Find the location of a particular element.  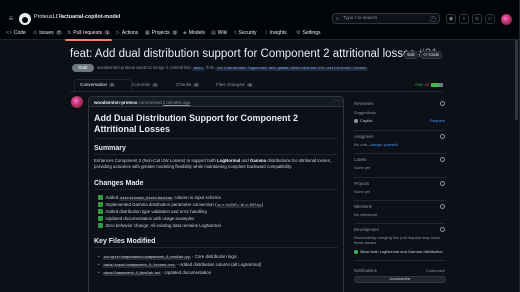

deletions-count: -15 is located at coordinates (426, 85).